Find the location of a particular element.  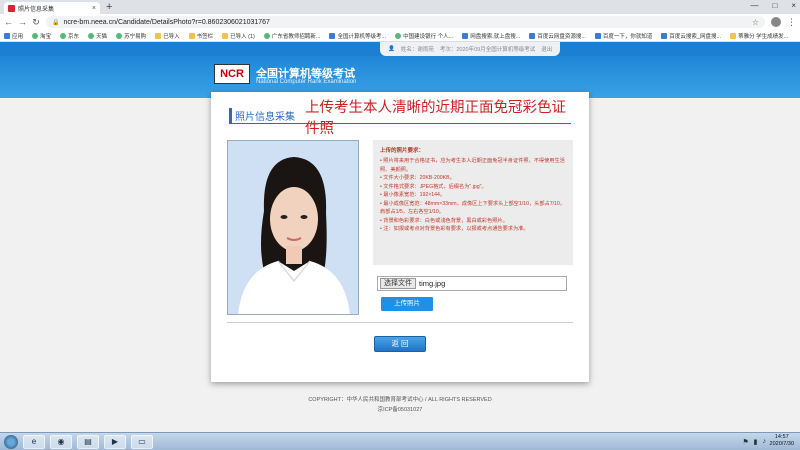

bookmark-folder: 书签栏 is located at coordinates (200, 36).